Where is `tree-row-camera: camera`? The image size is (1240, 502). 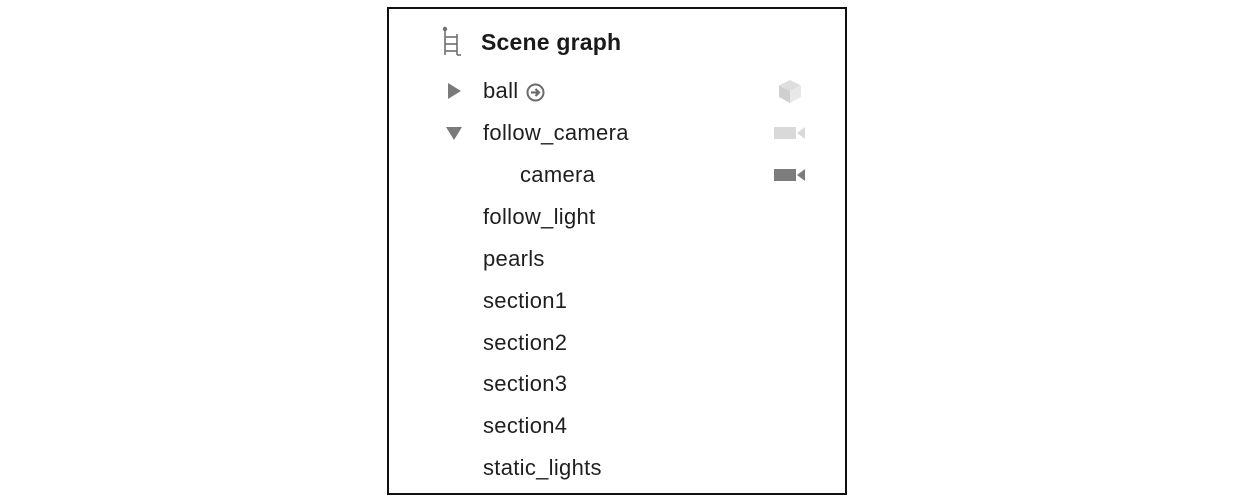
tree-row-camera: camera is located at coordinates (617, 175).